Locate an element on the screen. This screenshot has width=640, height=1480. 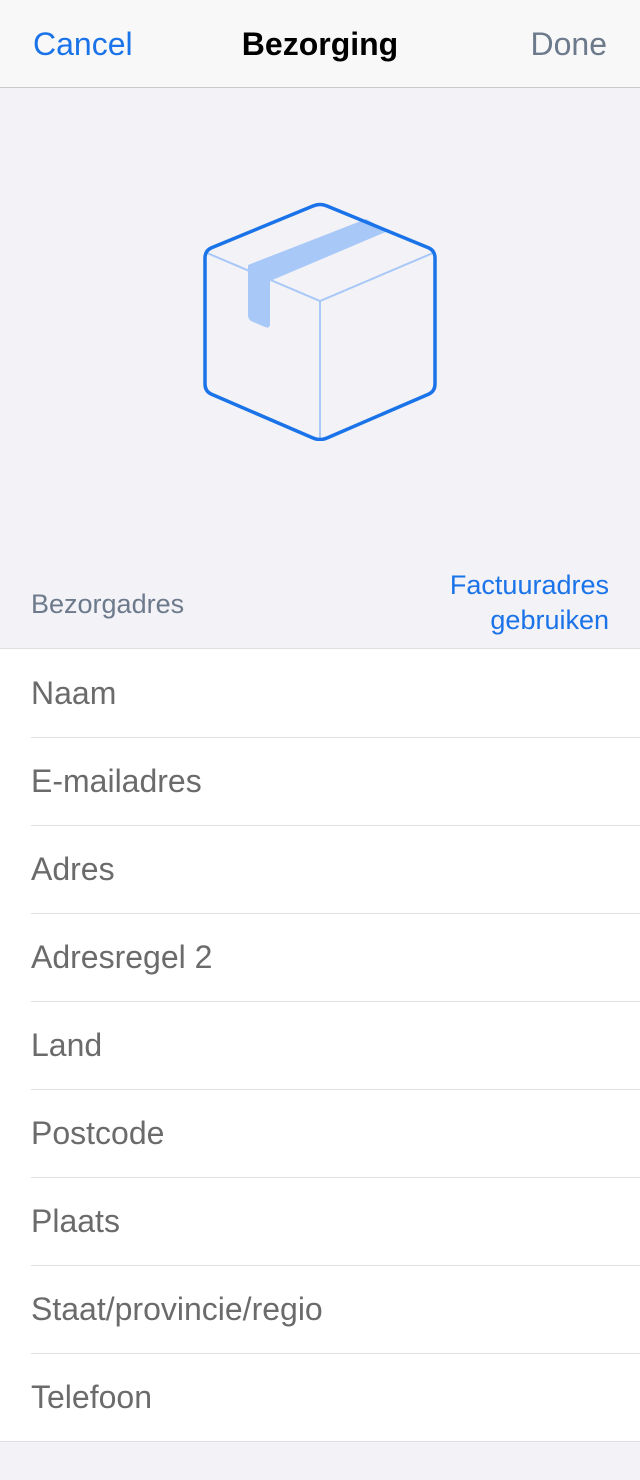
state-province-region-field is located at coordinates (321, 1309).